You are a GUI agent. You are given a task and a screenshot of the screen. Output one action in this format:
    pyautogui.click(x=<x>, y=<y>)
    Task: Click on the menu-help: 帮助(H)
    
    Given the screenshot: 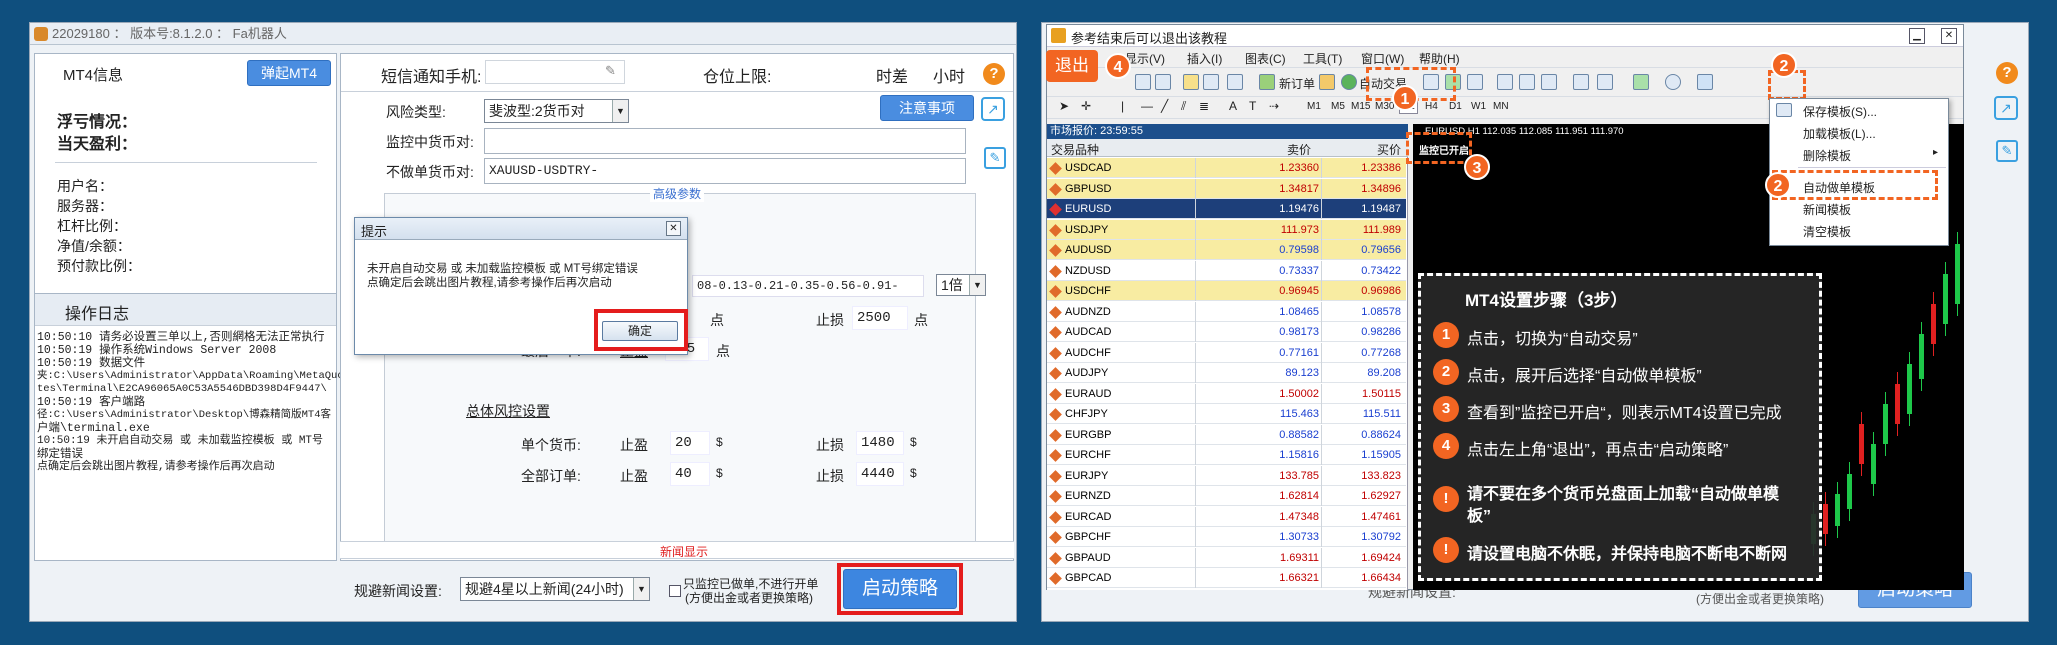 What is the action you would take?
    pyautogui.click(x=1439, y=58)
    